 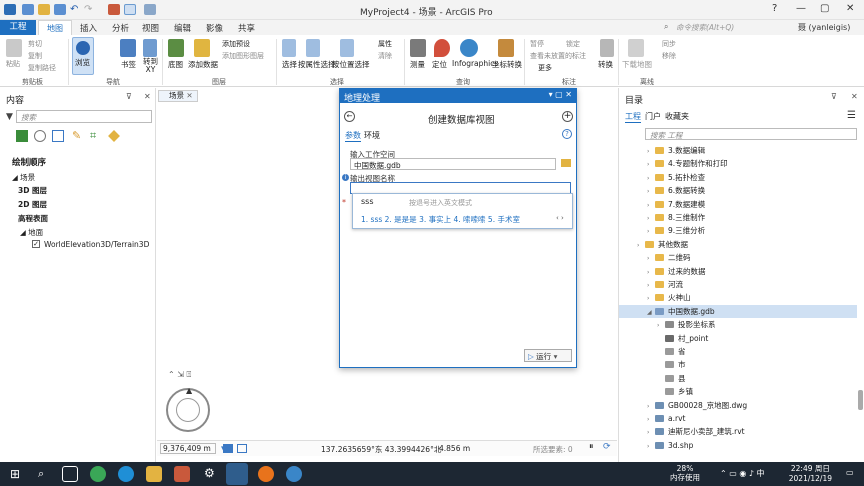 I want to click on catalog-item: 市, so click(x=738, y=364).